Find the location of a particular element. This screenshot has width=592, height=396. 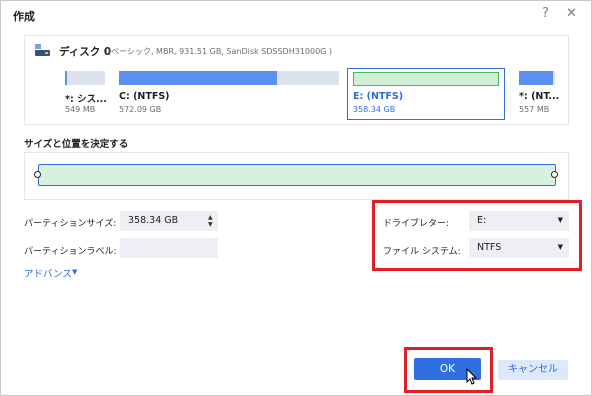

partition-label-field is located at coordinates (169, 248).